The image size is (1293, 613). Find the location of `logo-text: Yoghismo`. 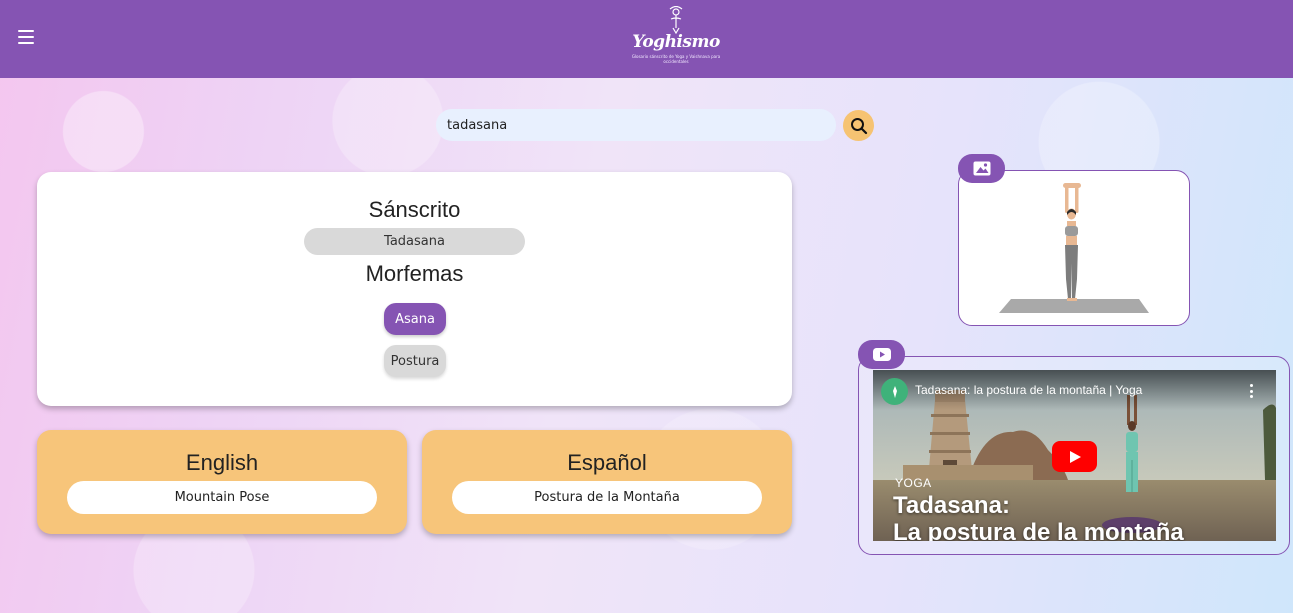

logo-text: Yoghismo is located at coordinates (676, 42).